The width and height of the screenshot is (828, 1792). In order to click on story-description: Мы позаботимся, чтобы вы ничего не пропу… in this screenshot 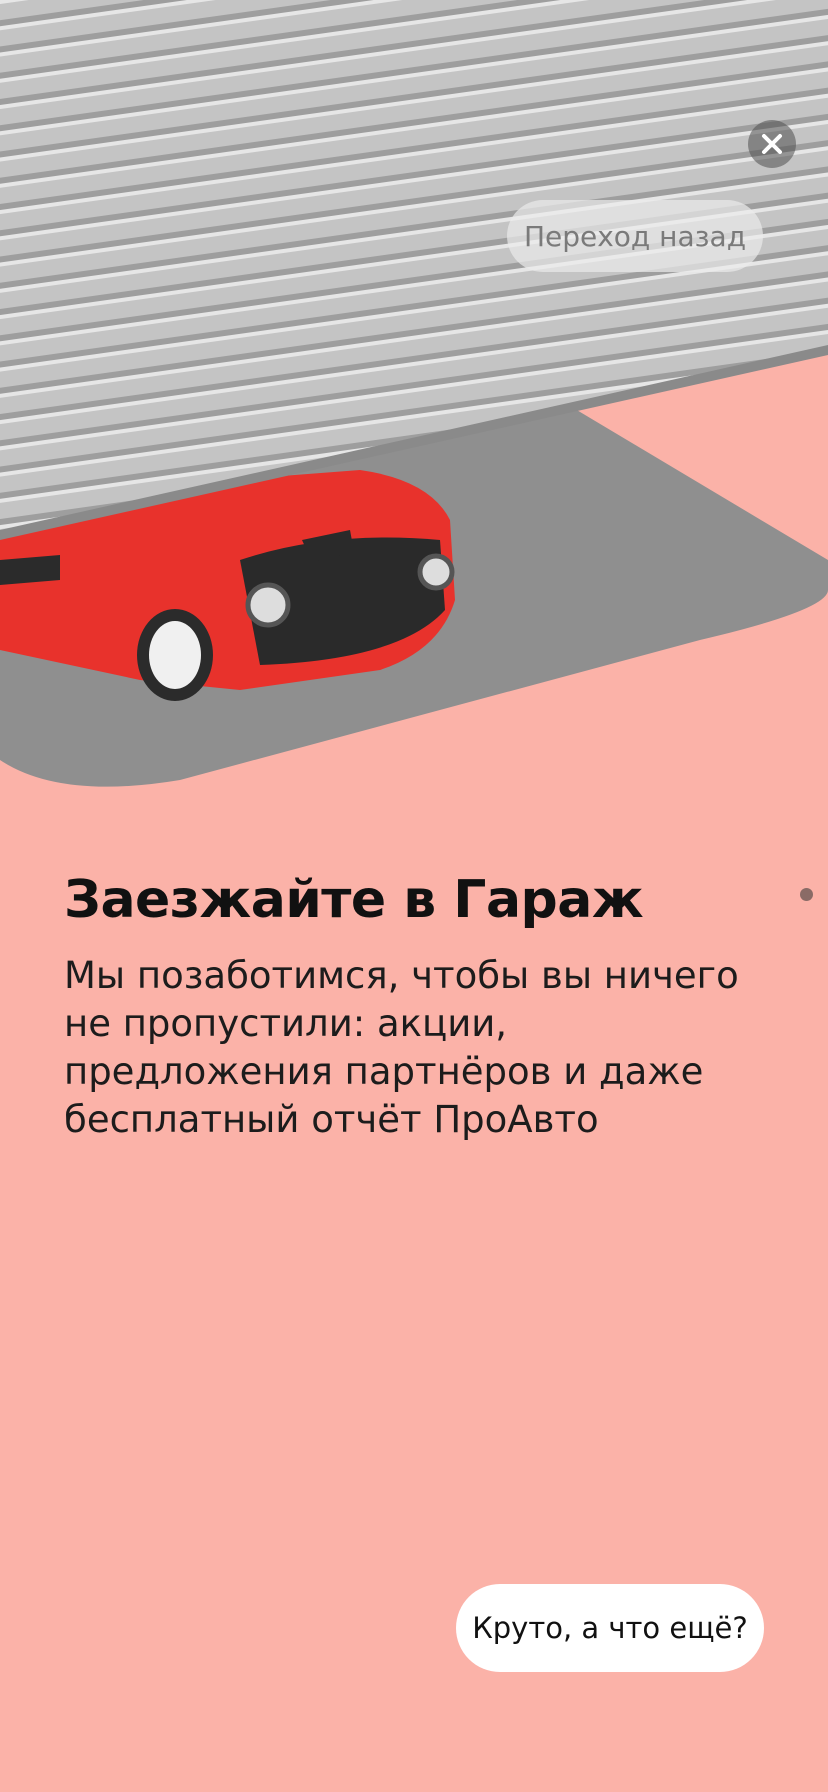, I will do `click(401, 1047)`.